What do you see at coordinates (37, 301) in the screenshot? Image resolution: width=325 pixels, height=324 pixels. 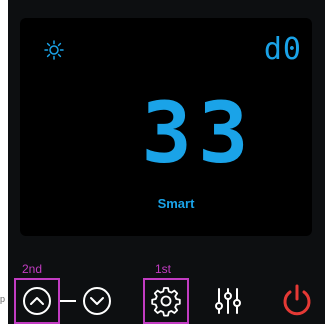 I see `chevron-up-circle-icon` at bounding box center [37, 301].